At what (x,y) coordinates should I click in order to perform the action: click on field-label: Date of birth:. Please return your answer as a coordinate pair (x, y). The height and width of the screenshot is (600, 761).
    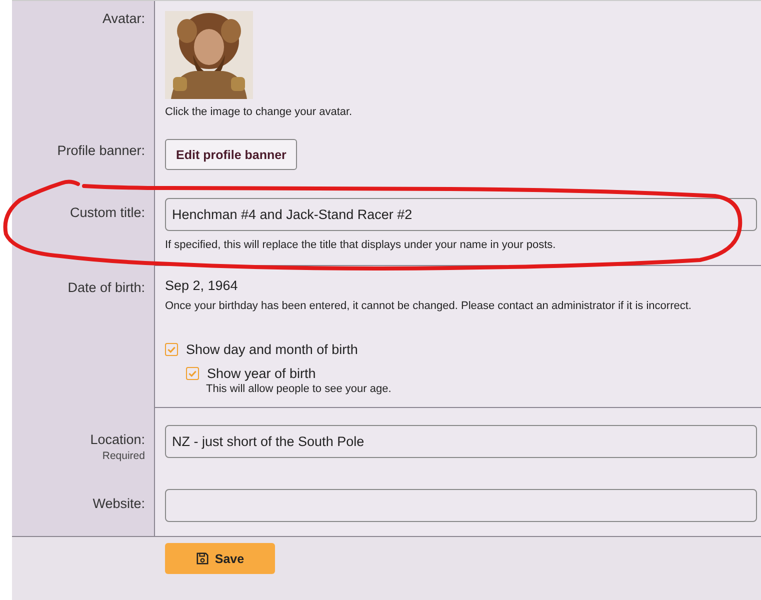
    Looking at the image, I should click on (106, 287).